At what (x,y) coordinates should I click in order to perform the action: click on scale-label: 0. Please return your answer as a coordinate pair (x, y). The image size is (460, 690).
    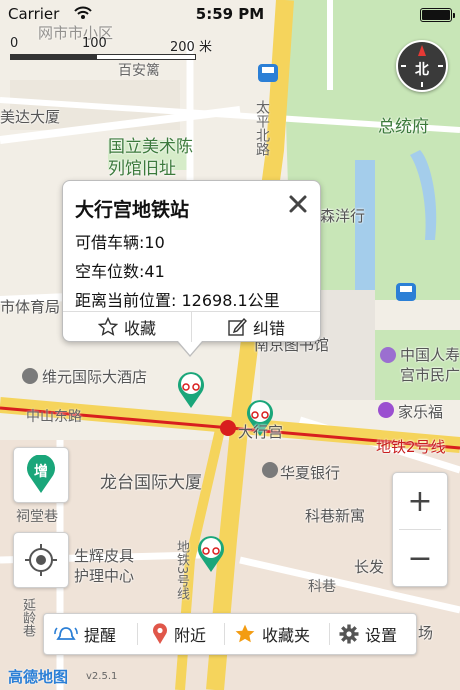
    Looking at the image, I should click on (14, 43).